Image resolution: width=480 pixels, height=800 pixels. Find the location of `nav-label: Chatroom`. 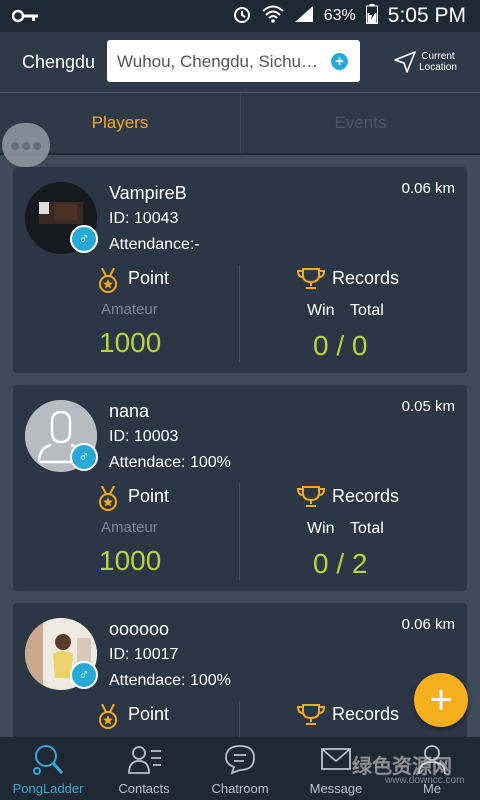

nav-label: Chatroom is located at coordinates (240, 788).